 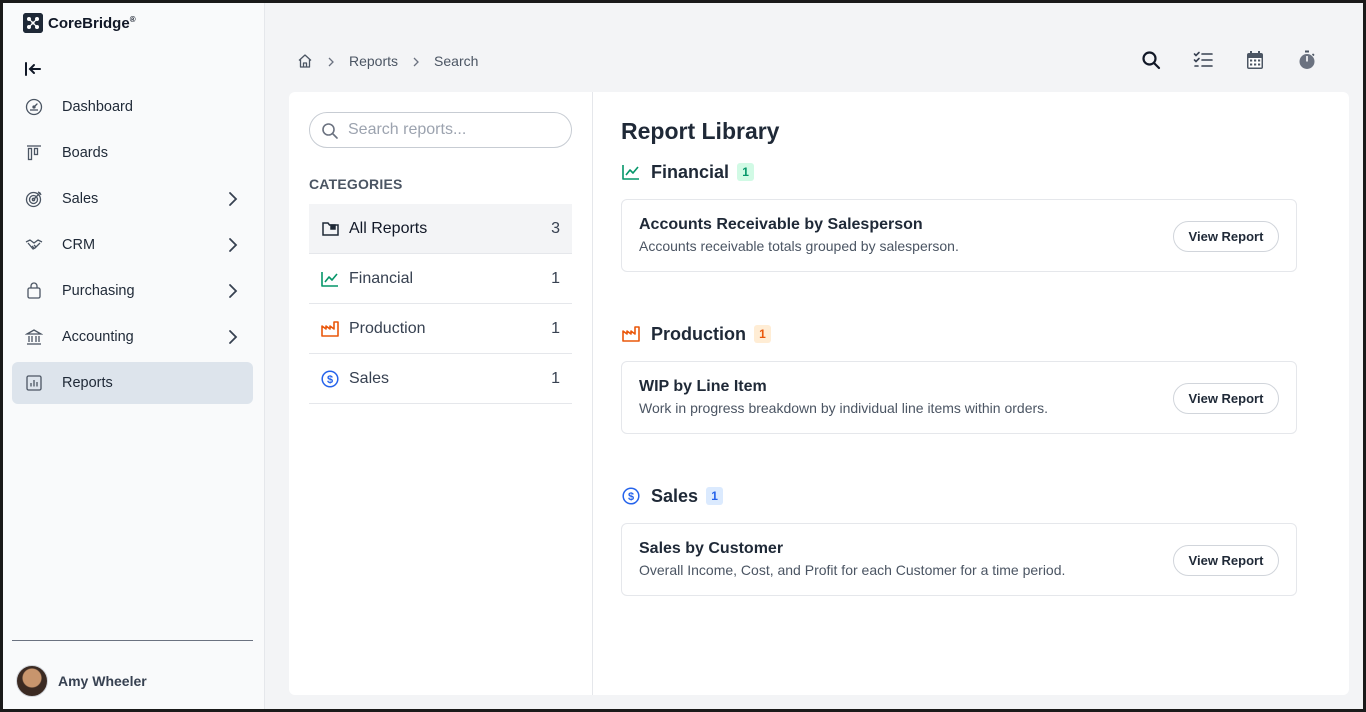 I want to click on home-icon, so click(x=305, y=61).